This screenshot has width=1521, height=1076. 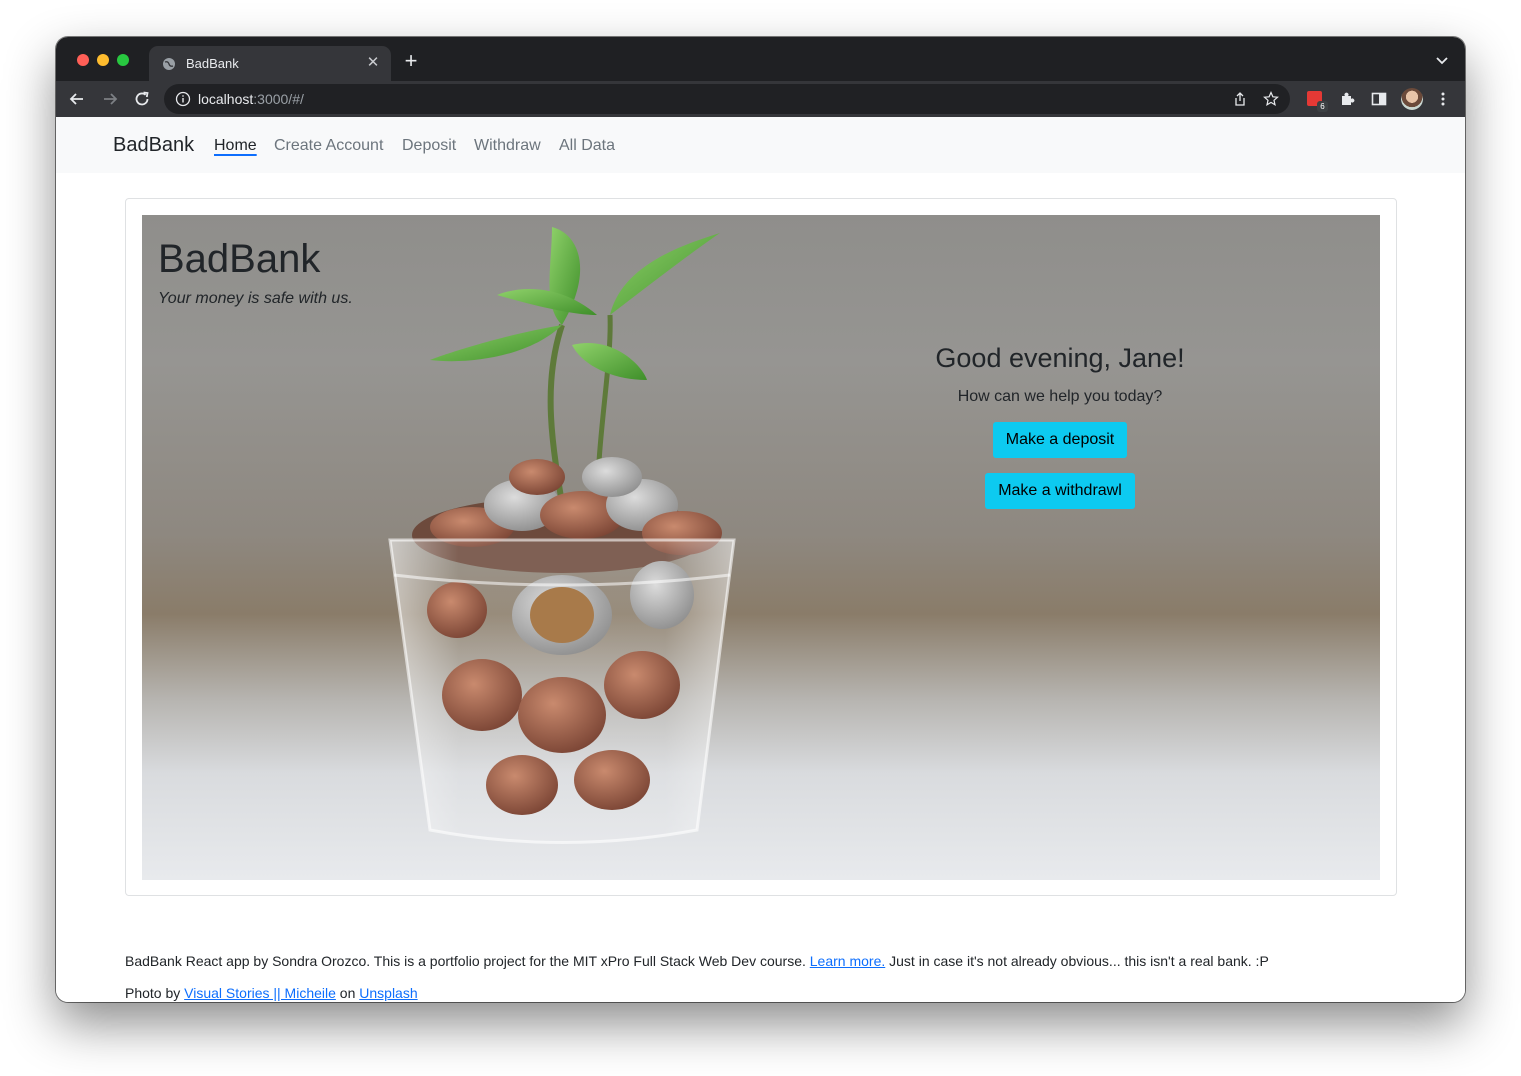 What do you see at coordinates (183, 99) in the screenshot?
I see `info-icon` at bounding box center [183, 99].